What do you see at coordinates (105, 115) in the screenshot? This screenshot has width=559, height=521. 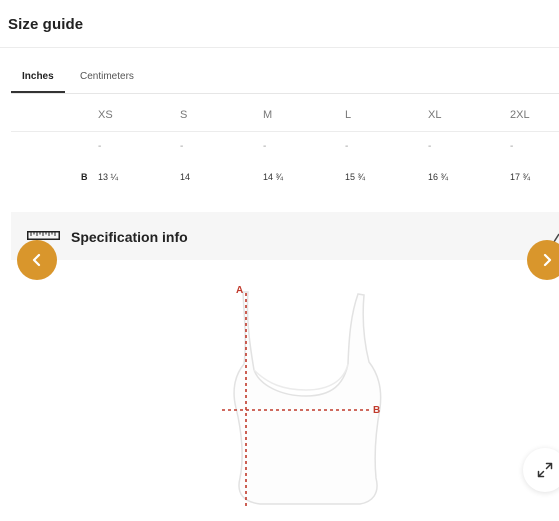 I see `size-header-xs: XS` at bounding box center [105, 115].